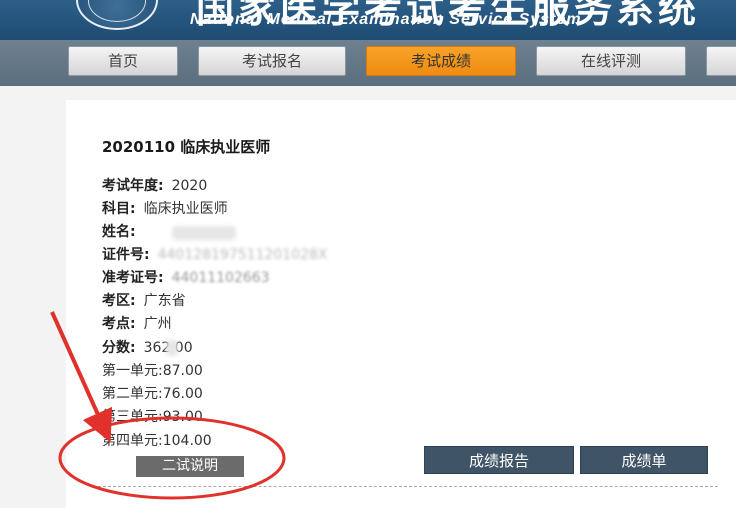 The width and height of the screenshot is (736, 508). What do you see at coordinates (81, 377) in the screenshot?
I see `annotation-arrow` at bounding box center [81, 377].